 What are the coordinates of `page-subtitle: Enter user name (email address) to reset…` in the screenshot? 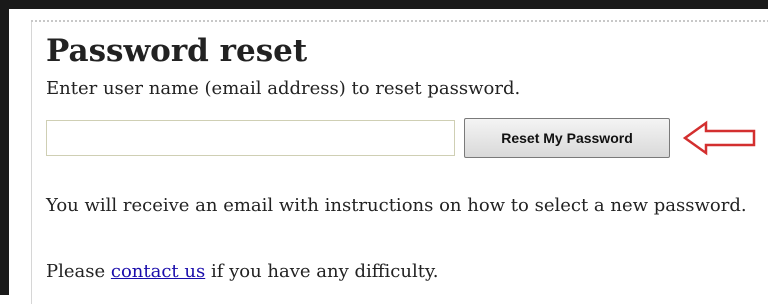 It's located at (283, 88).